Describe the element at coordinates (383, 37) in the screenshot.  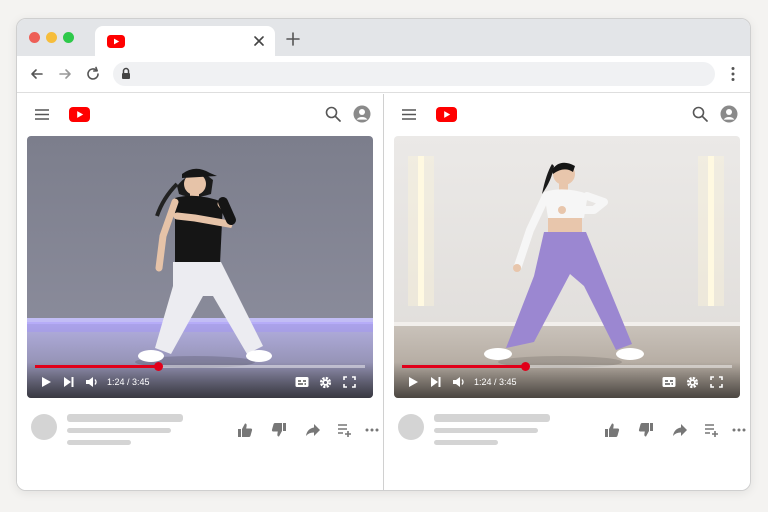
I see `tab-bar` at that location.